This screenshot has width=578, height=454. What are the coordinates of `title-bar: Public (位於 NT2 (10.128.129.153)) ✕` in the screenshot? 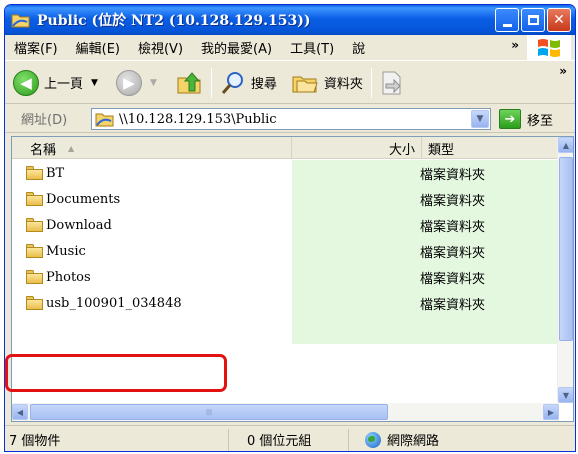 It's located at (290, 20).